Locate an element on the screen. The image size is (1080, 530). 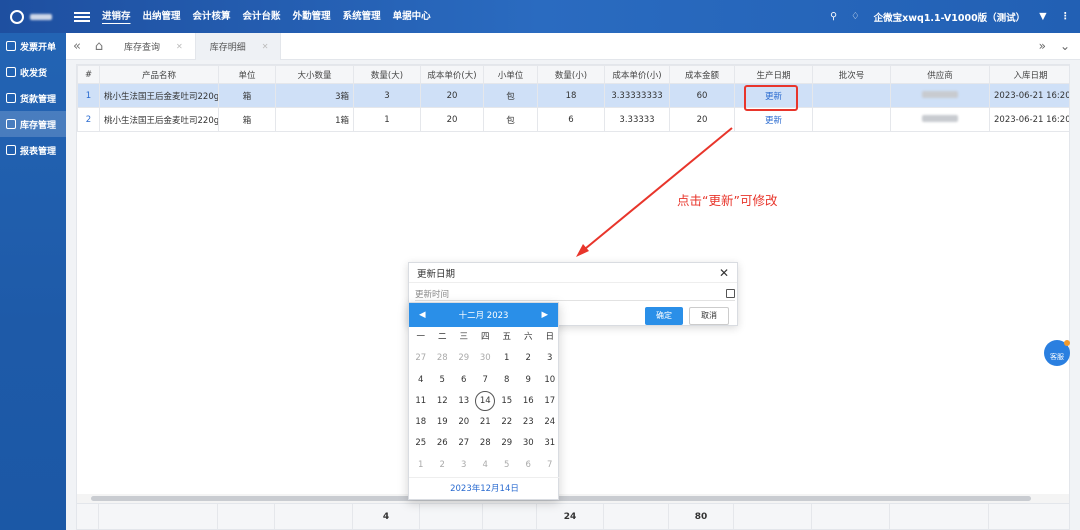
sidebar-item-reports: 报表管理 is located at coordinates (33, 150).